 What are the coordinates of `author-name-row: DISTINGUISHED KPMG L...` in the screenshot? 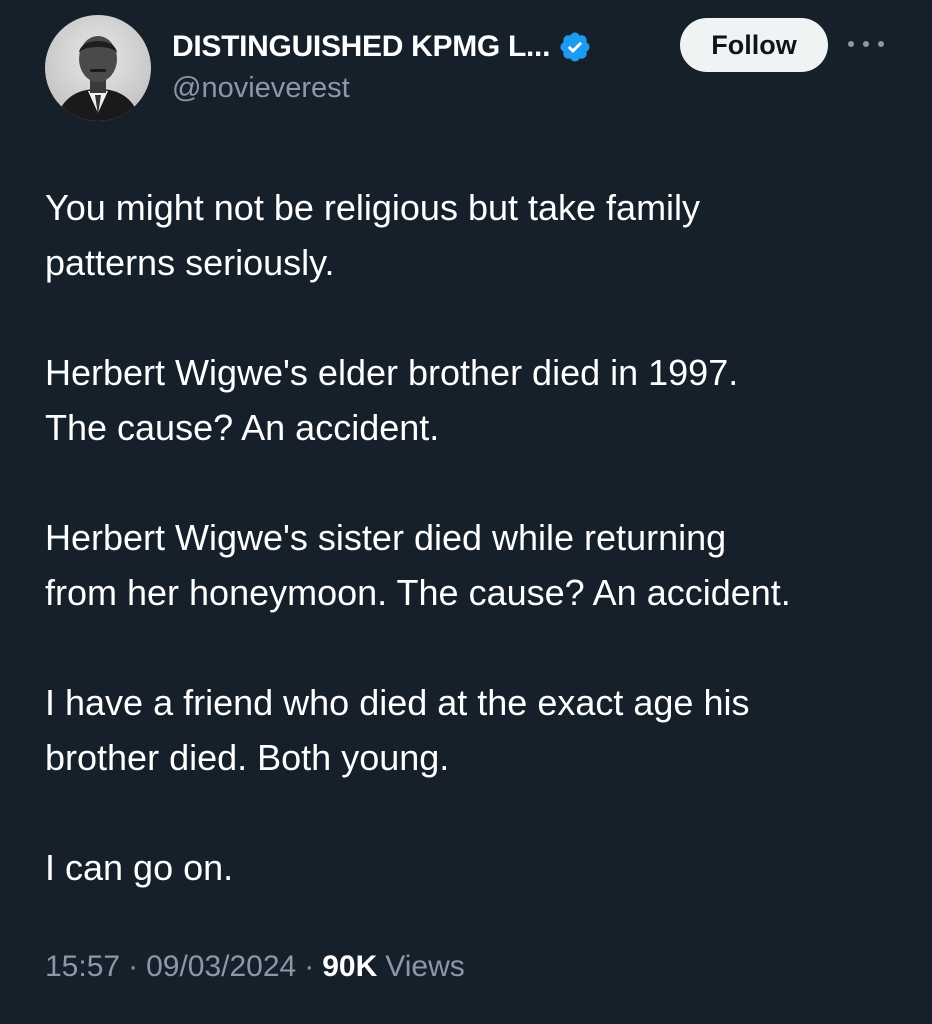 It's located at (382, 47).